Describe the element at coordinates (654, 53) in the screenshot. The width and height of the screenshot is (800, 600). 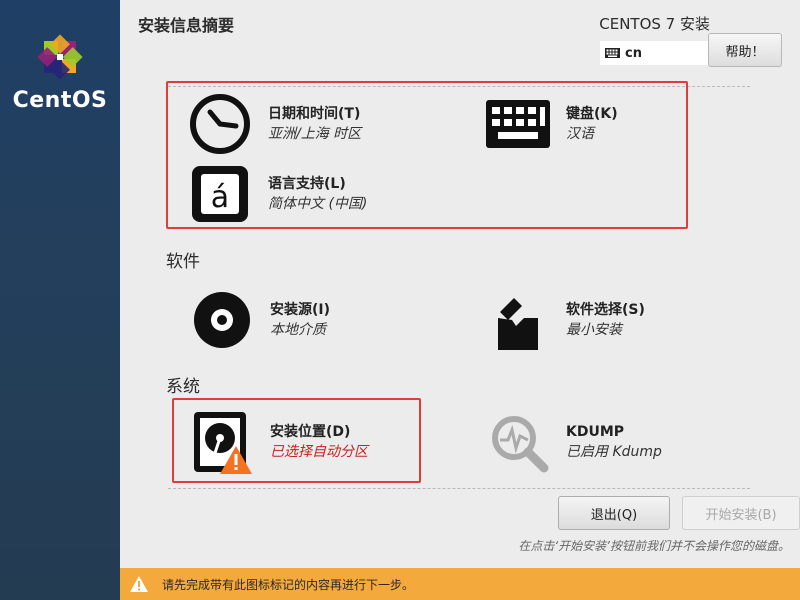
I see `keyboard-layout-indicator: cn` at that location.